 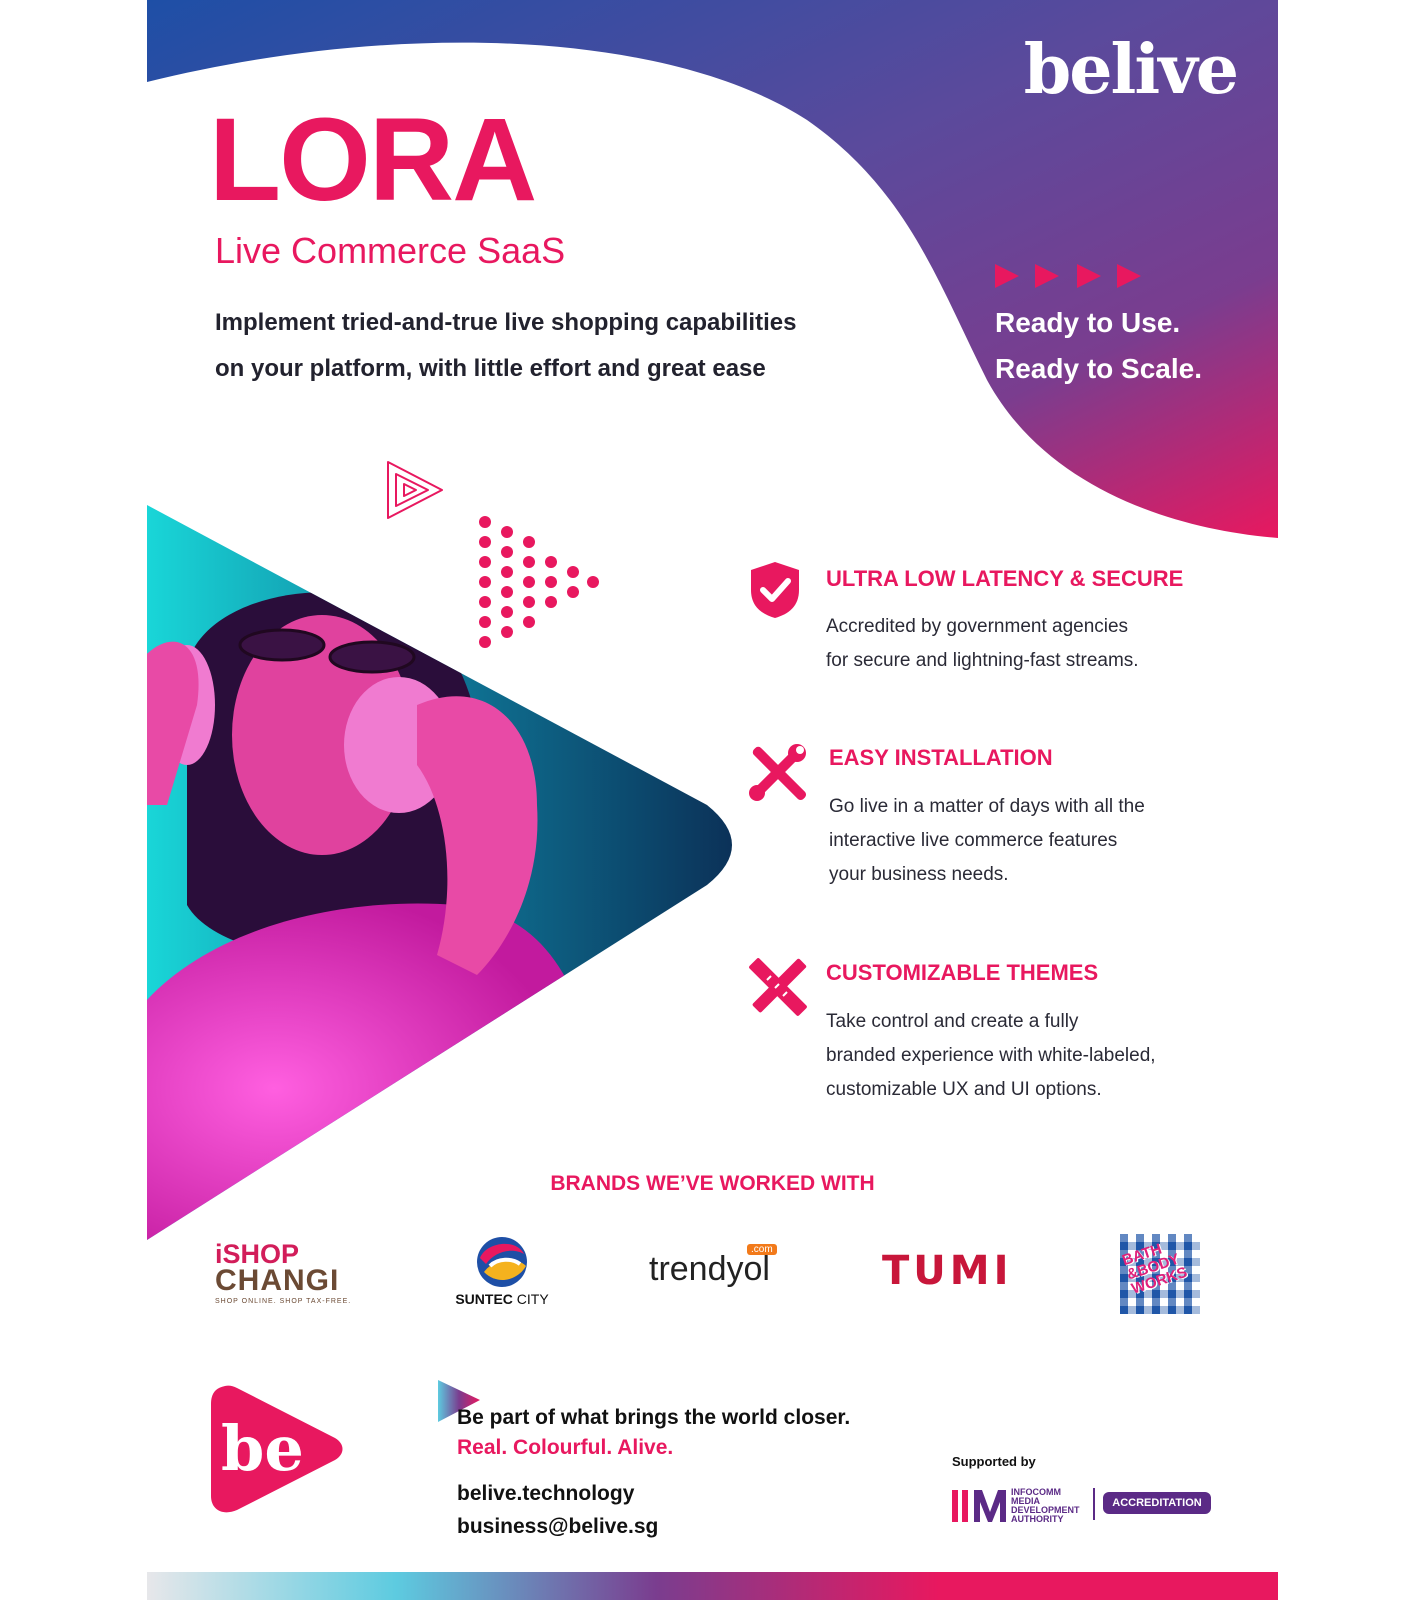 What do you see at coordinates (1068, 276) in the screenshot?
I see `play-arrows-icon` at bounding box center [1068, 276].